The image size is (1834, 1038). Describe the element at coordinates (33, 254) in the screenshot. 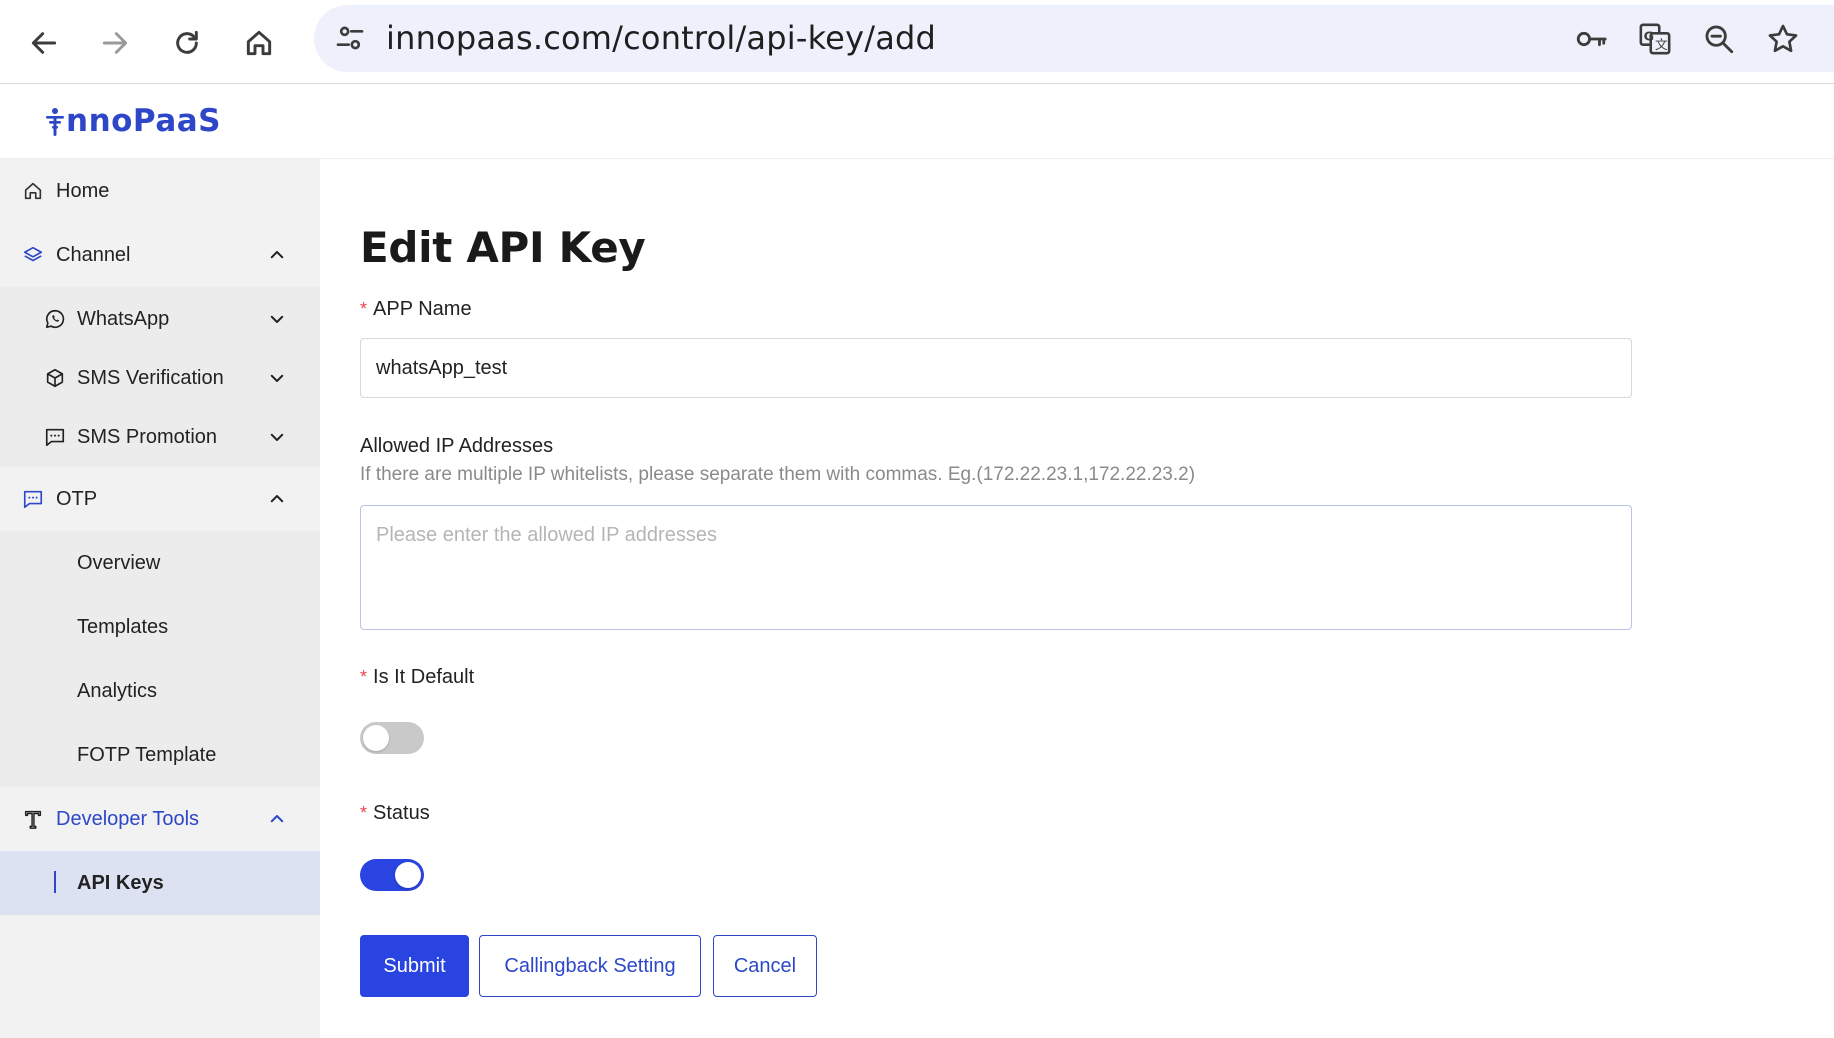

I see `layers-icon` at that location.